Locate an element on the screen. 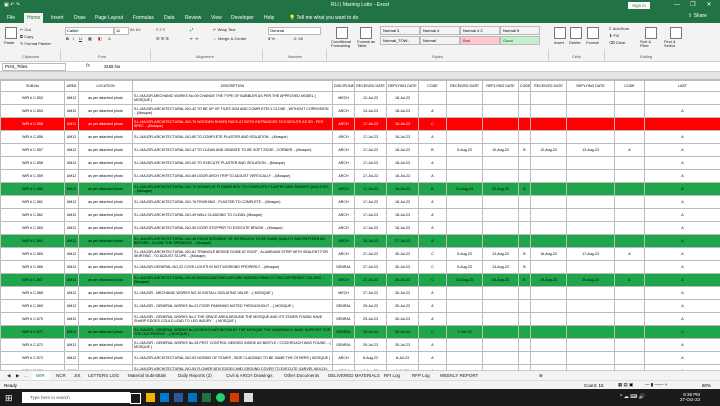  underline-button: U is located at coordinates (80, 38).